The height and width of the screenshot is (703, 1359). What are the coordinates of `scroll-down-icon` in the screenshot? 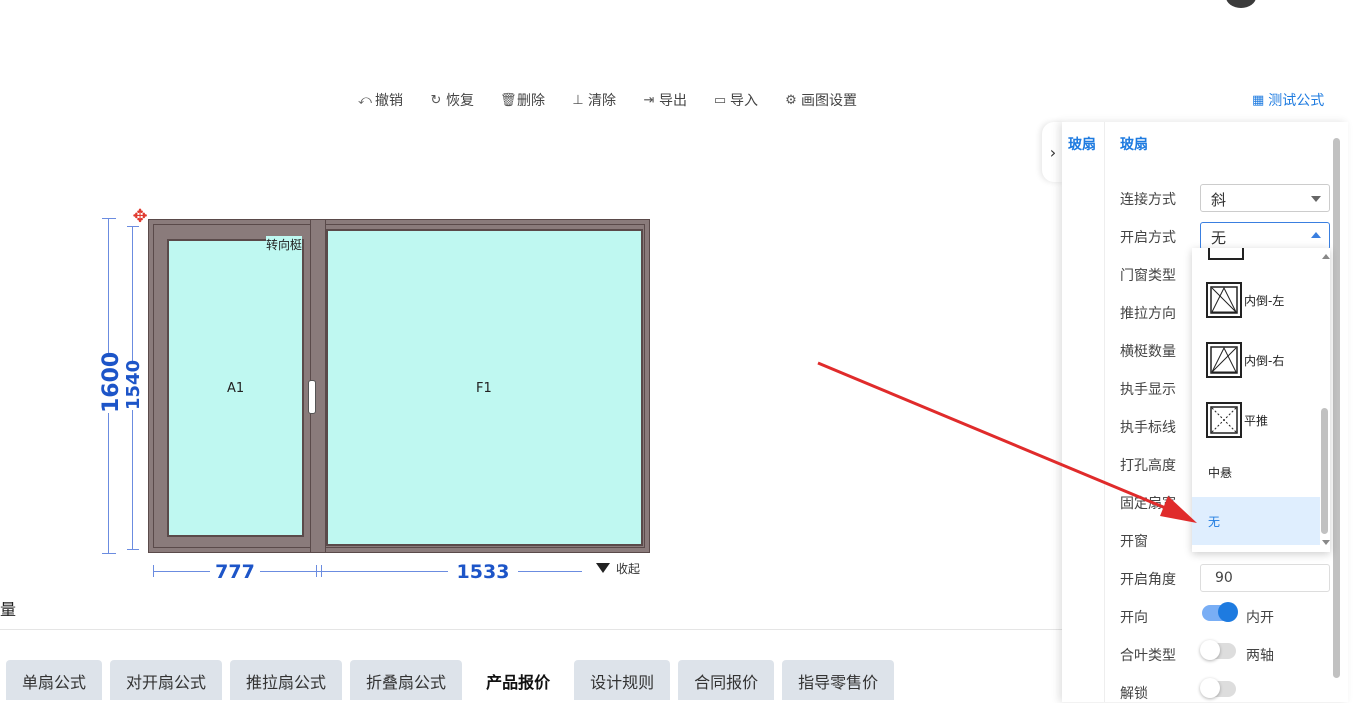 It's located at (1326, 542).